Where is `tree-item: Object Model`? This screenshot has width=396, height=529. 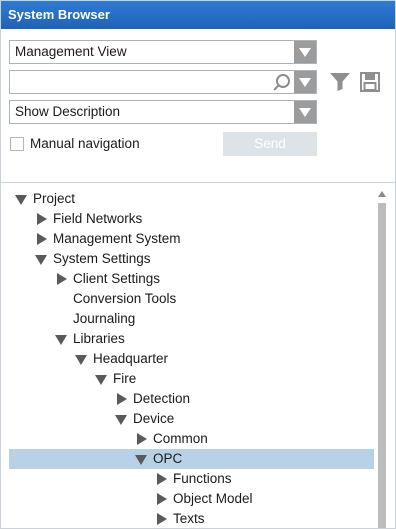 tree-item: Object Model is located at coordinates (191, 499).